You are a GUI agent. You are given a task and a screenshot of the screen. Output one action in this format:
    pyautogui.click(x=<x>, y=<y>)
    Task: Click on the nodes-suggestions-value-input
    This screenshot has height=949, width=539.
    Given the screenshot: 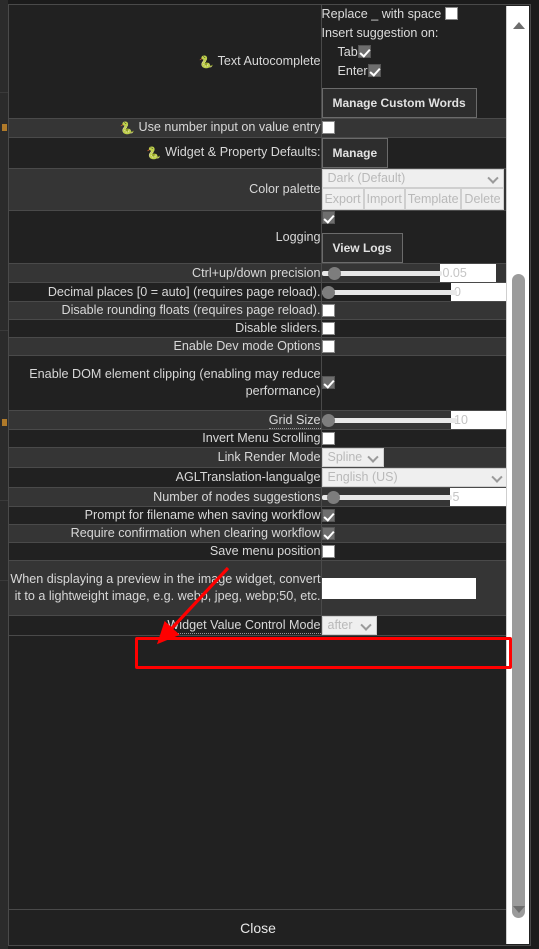 What is the action you would take?
    pyautogui.click(x=477, y=497)
    